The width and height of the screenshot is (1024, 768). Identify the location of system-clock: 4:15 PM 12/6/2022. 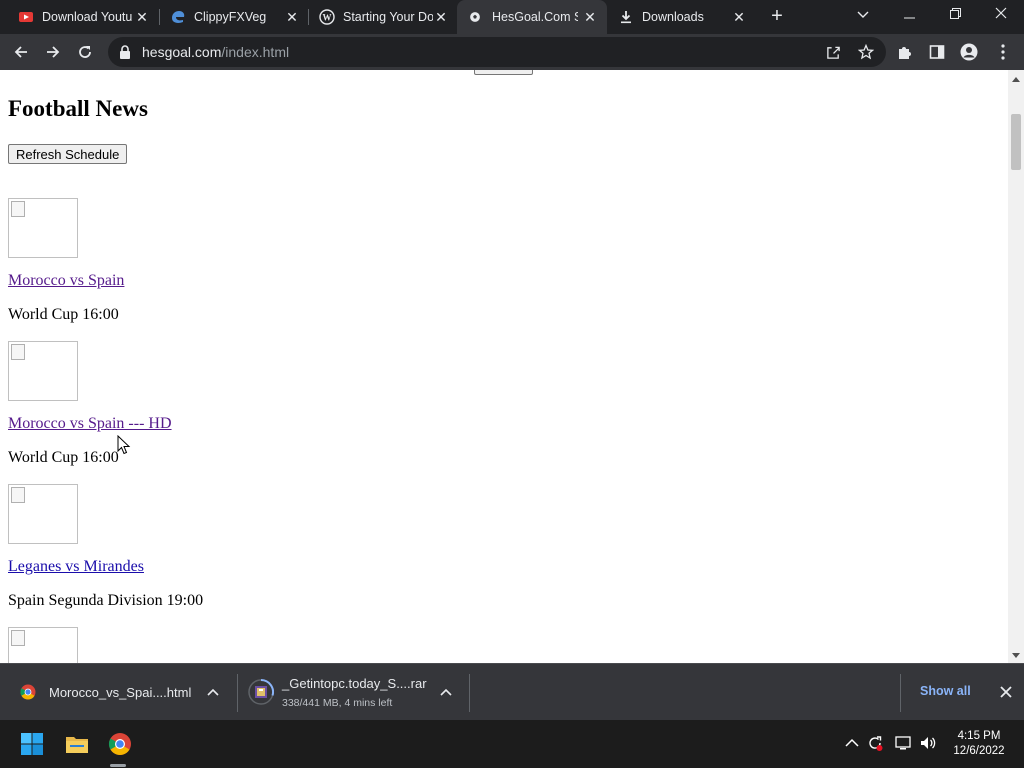
(979, 744).